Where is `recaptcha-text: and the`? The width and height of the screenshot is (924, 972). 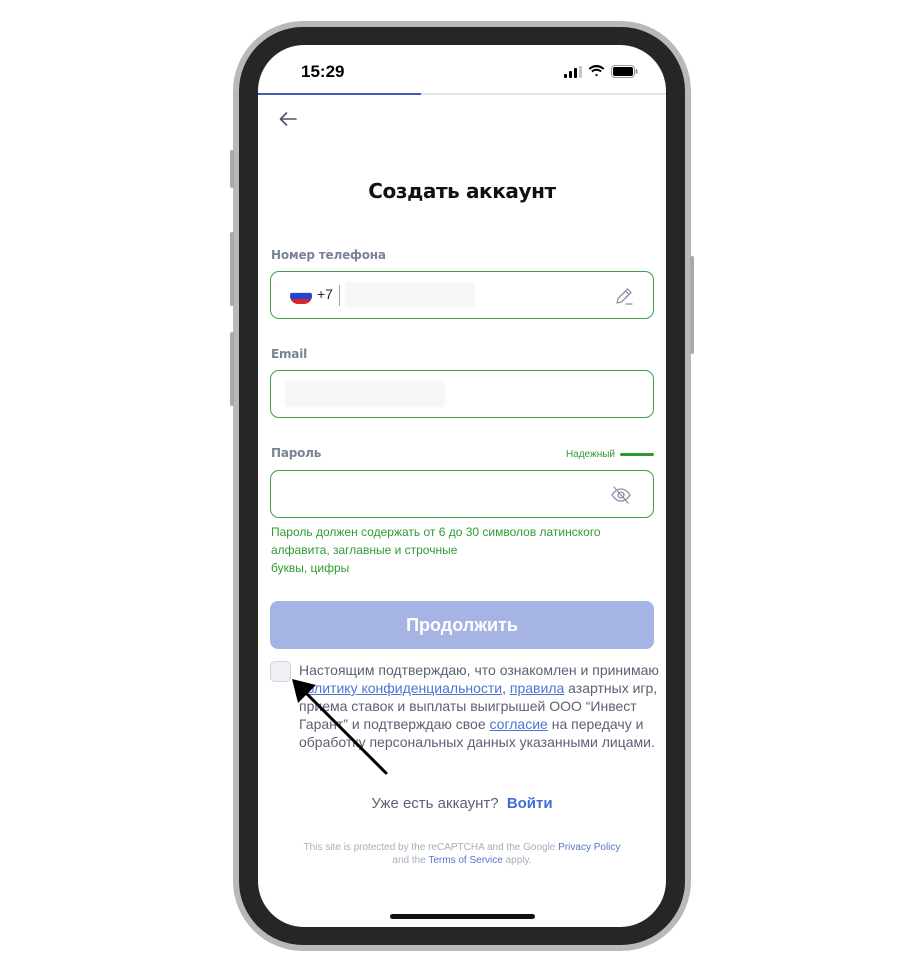 recaptcha-text: and the is located at coordinates (410, 860).